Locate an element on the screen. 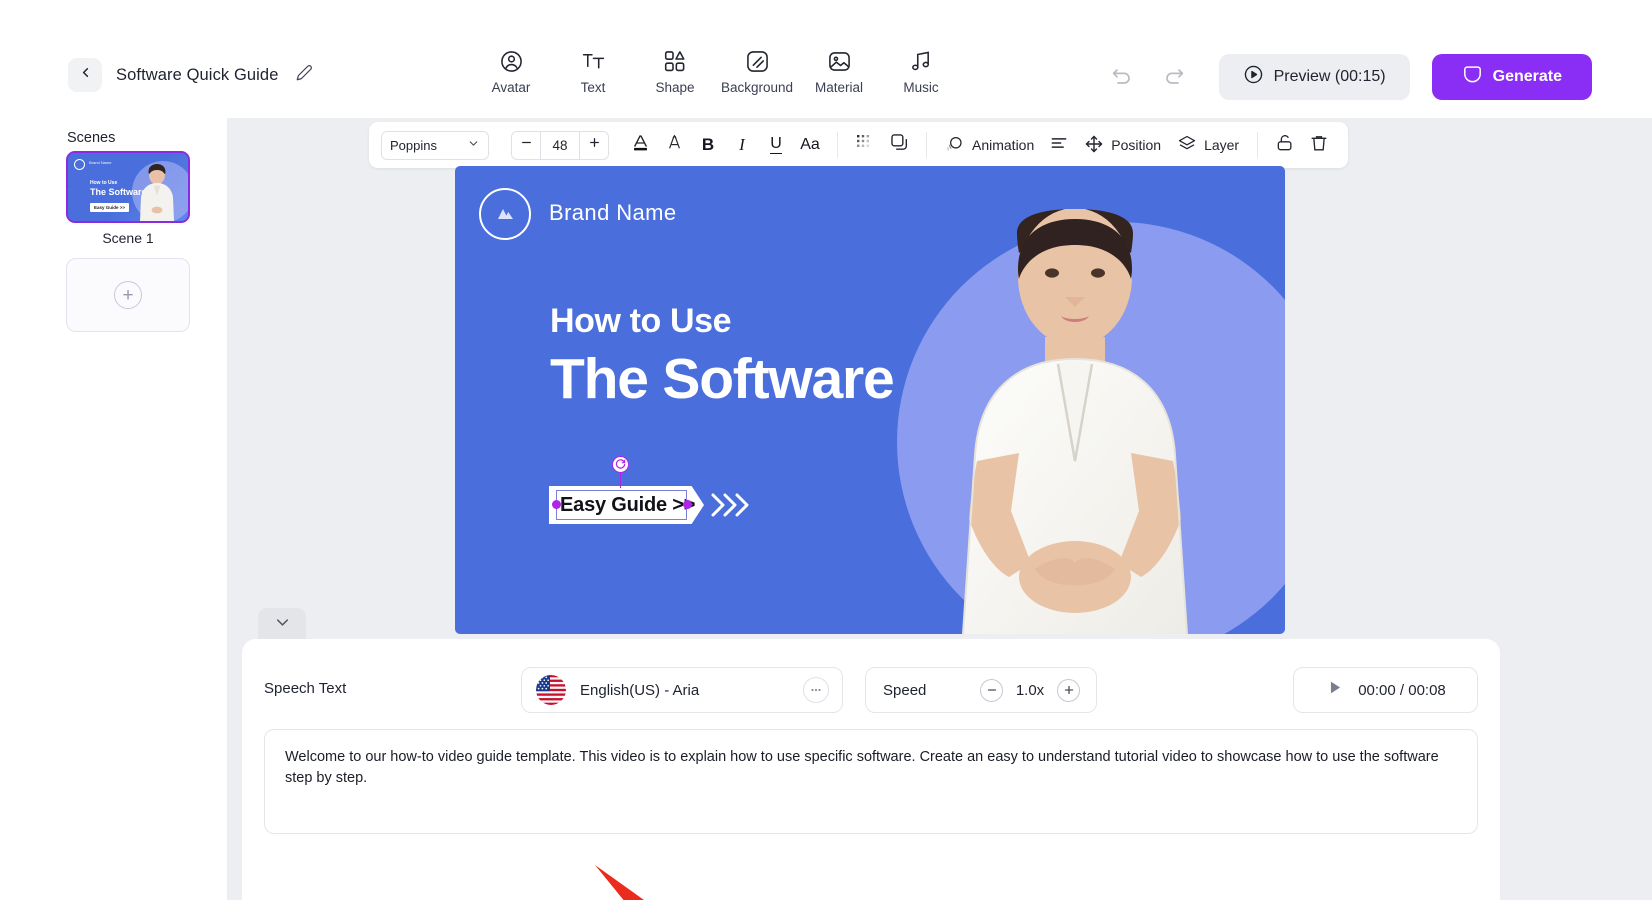 This screenshot has width=1652, height=900. text-color-button is located at coordinates (640, 145).